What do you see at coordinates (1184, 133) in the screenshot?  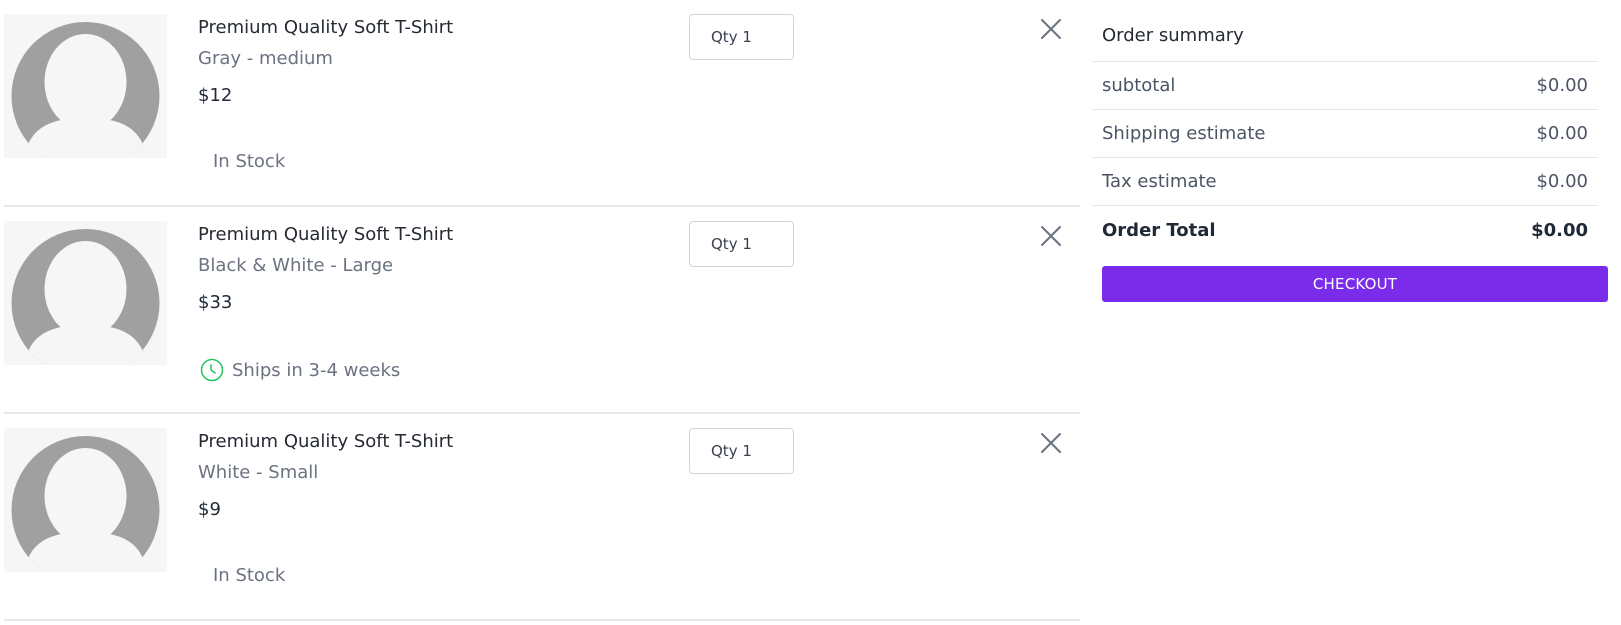 I see `summary-row-label: Shipping estimate` at bounding box center [1184, 133].